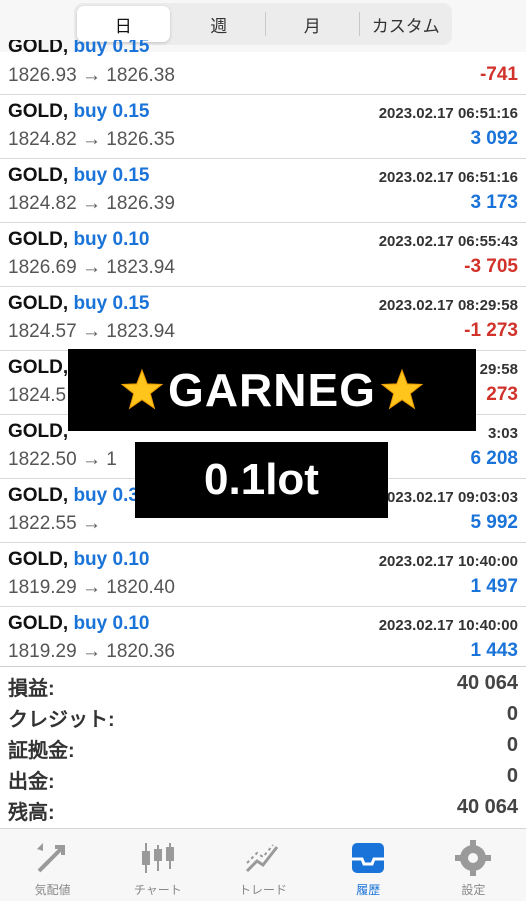 This screenshot has height=901, width=526. I want to click on summary-label: 損益:, so click(31, 689).